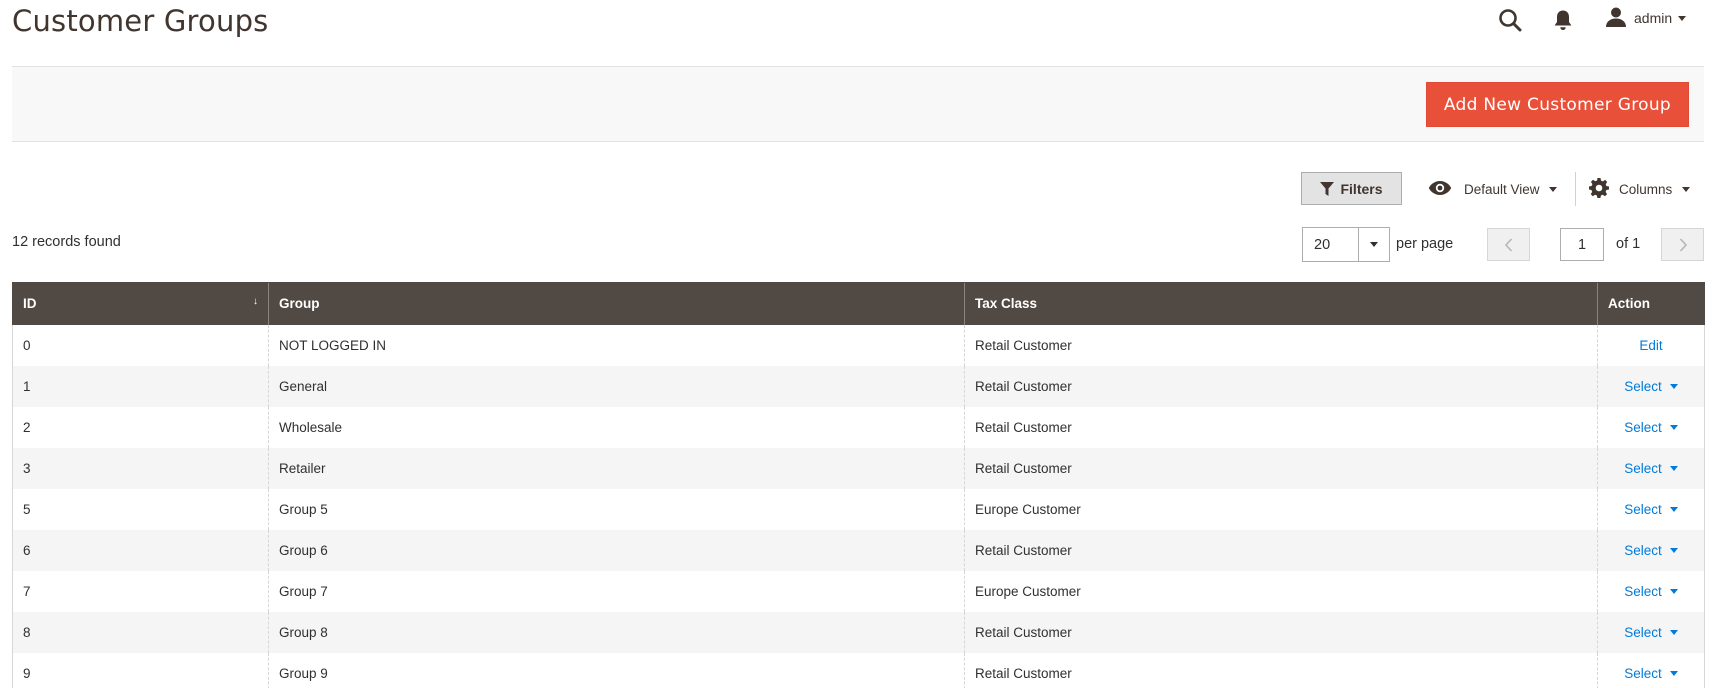 This screenshot has height=688, width=1717. What do you see at coordinates (616, 591) in the screenshot?
I see `cell-group: Group 7` at bounding box center [616, 591].